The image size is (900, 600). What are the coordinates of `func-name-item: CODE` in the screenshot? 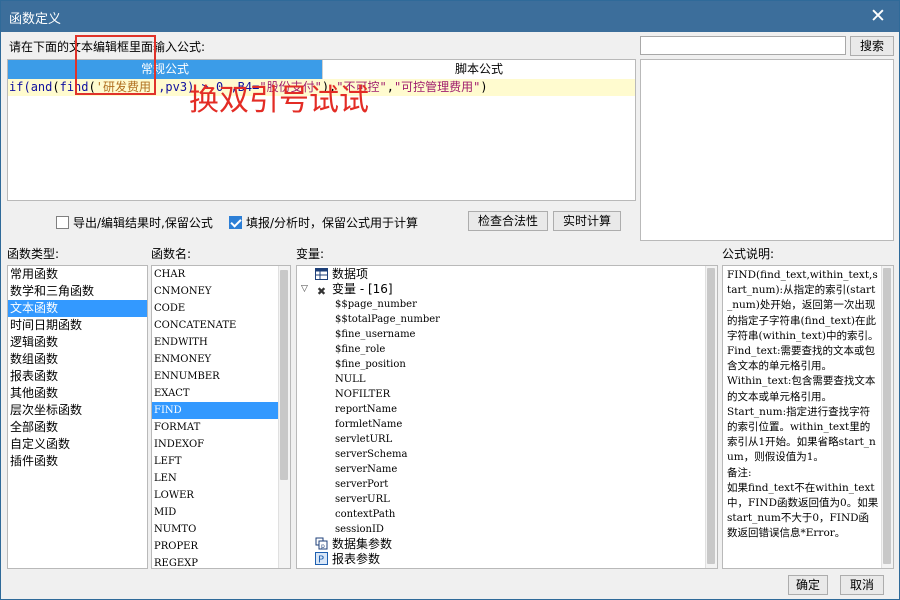 It's located at (221, 308).